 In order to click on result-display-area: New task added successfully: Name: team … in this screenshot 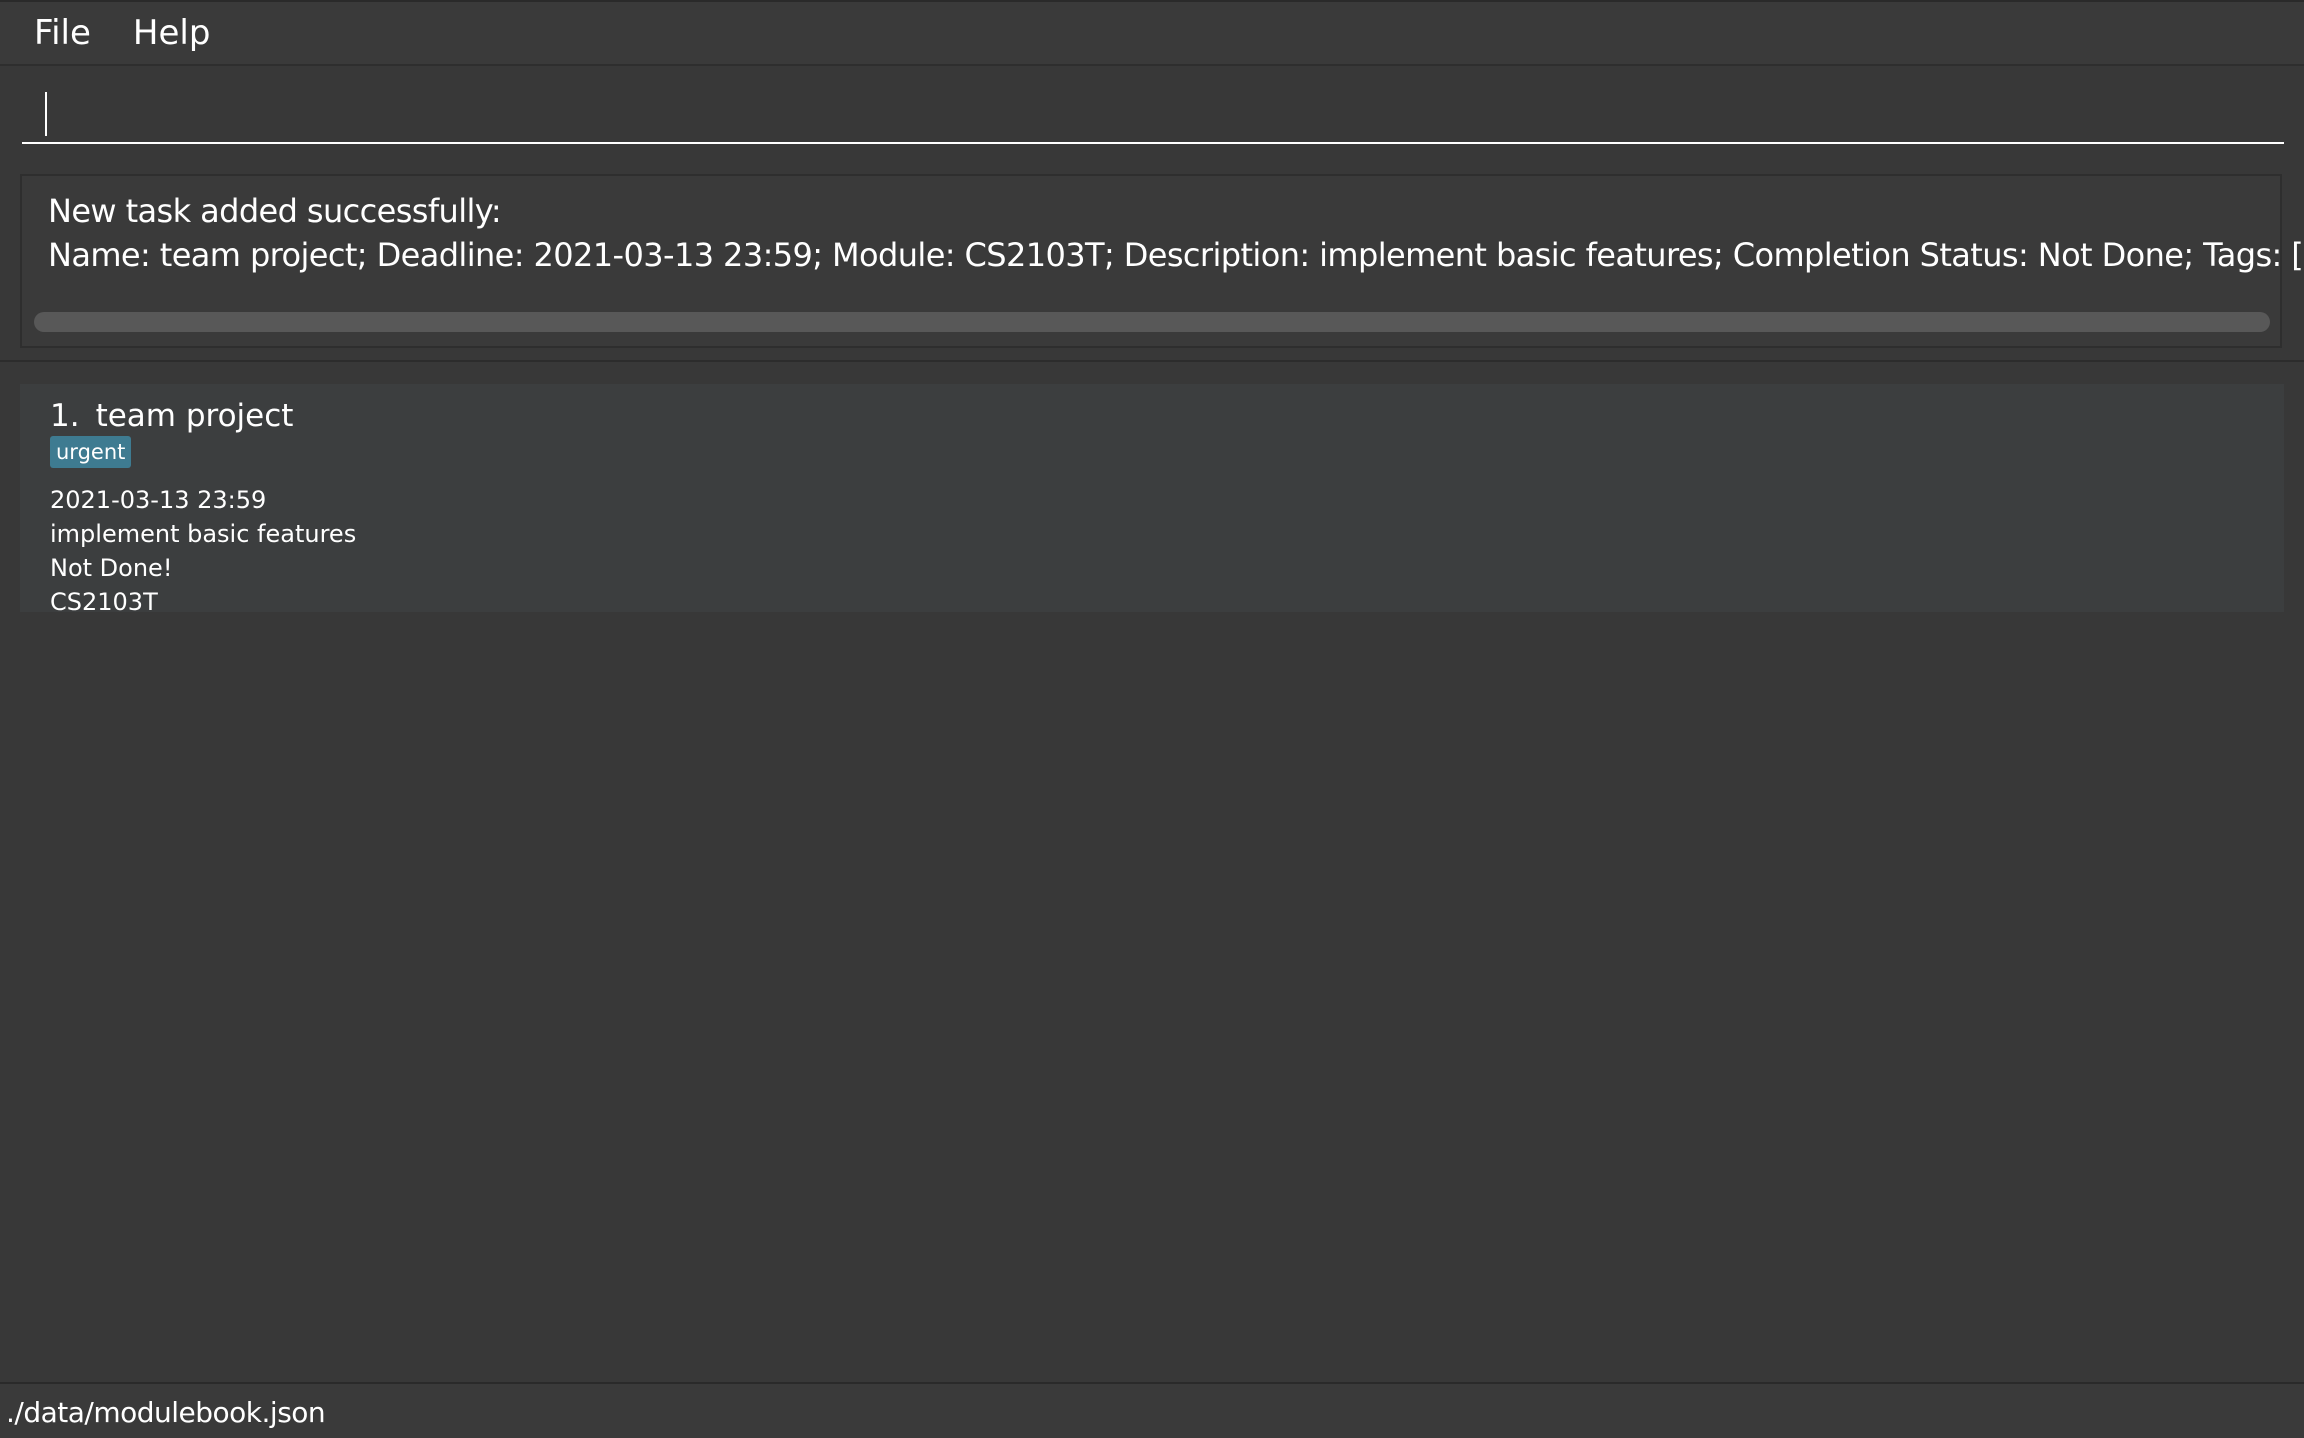, I will do `click(1152, 262)`.